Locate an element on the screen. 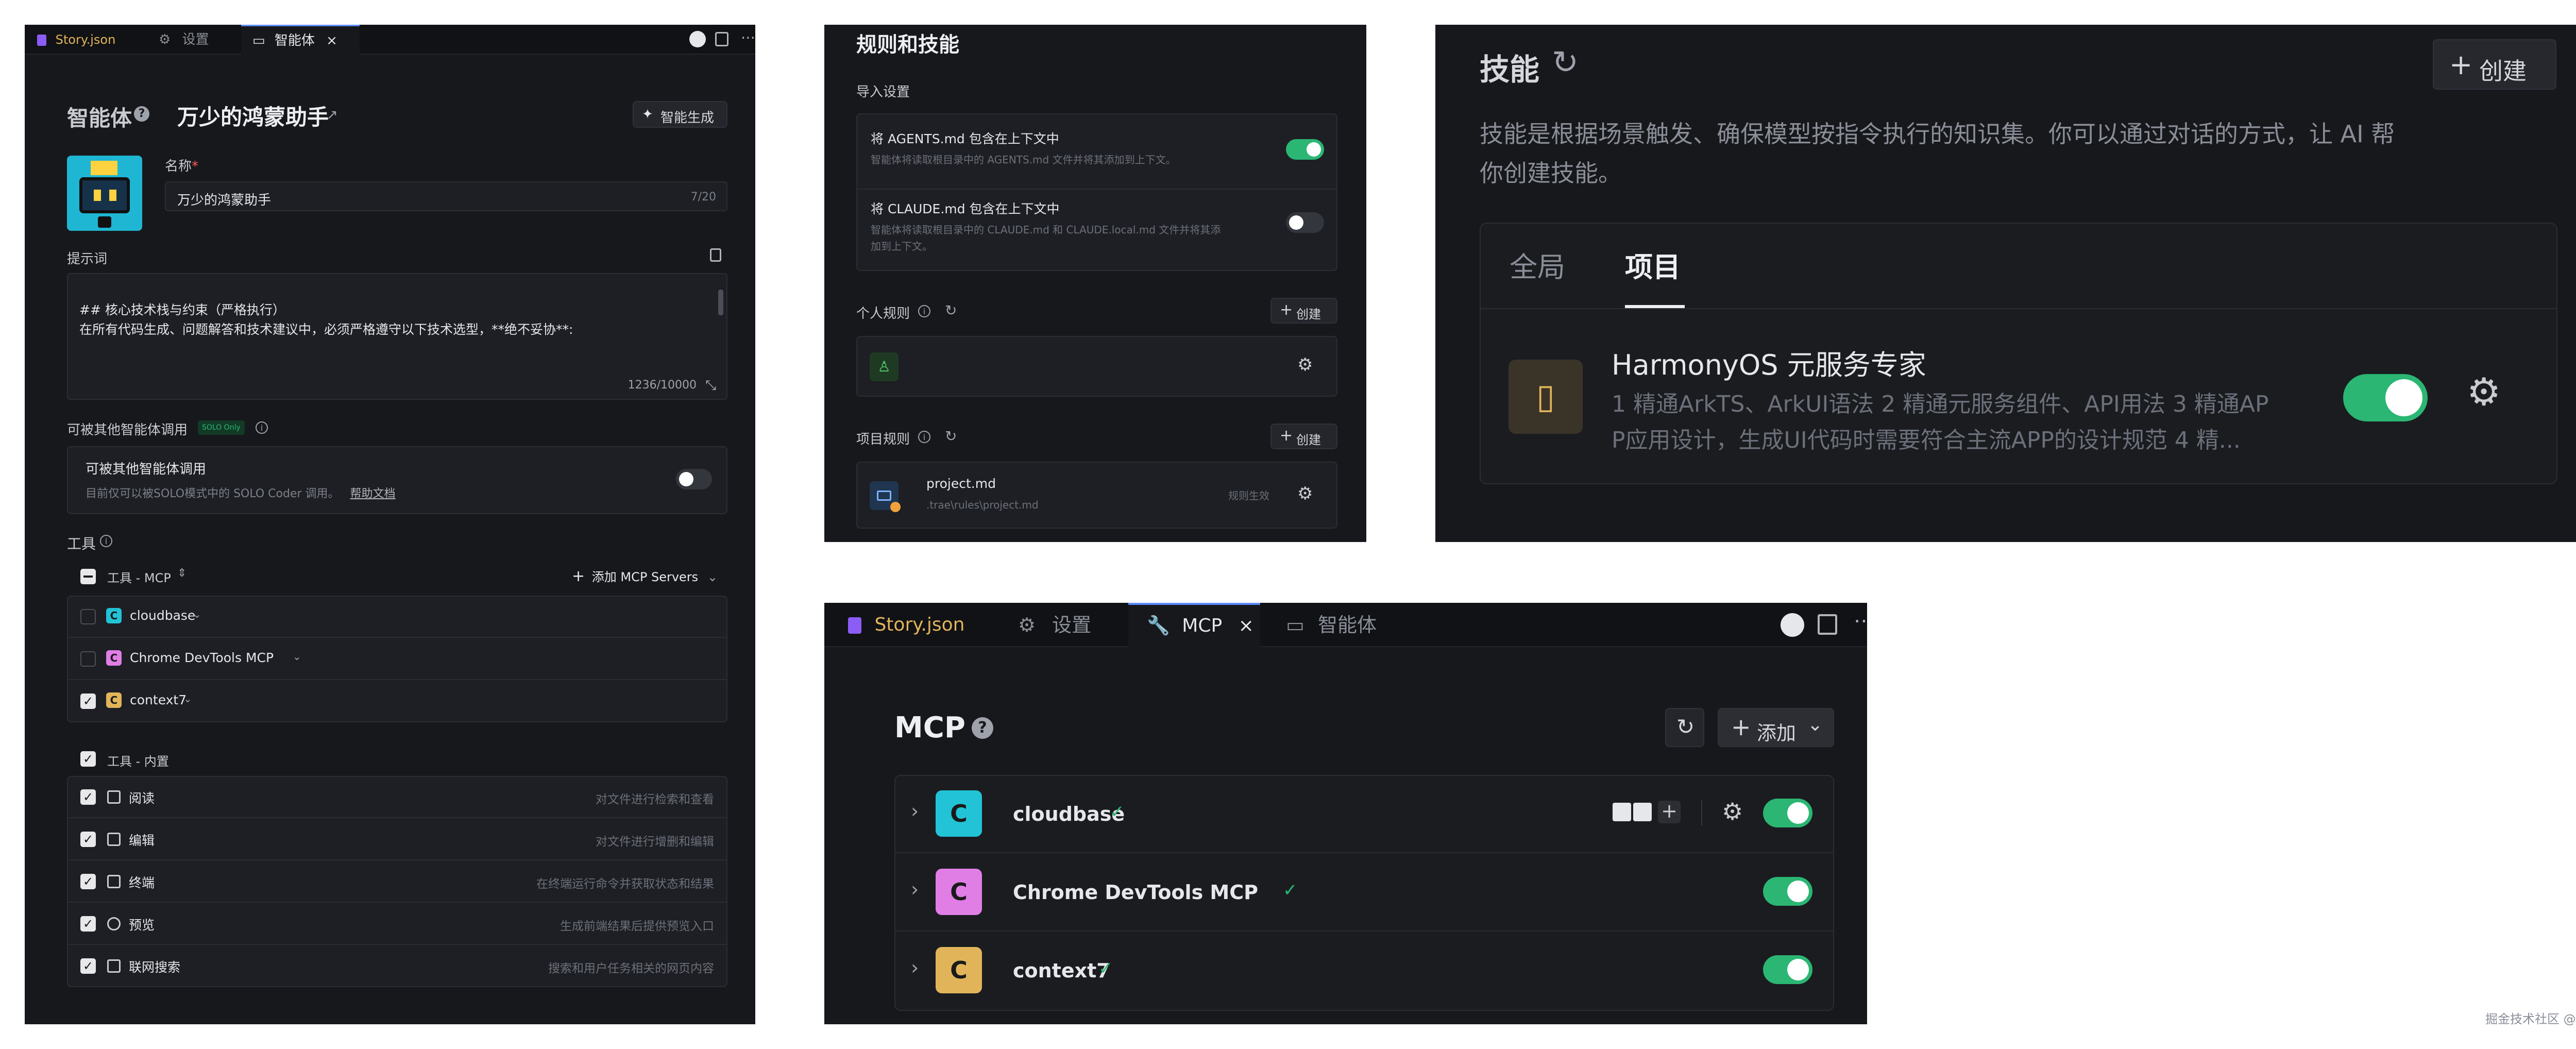 Image resolution: width=2576 pixels, height=1049 pixels. tool-chip-icon is located at coordinates (1642, 812).